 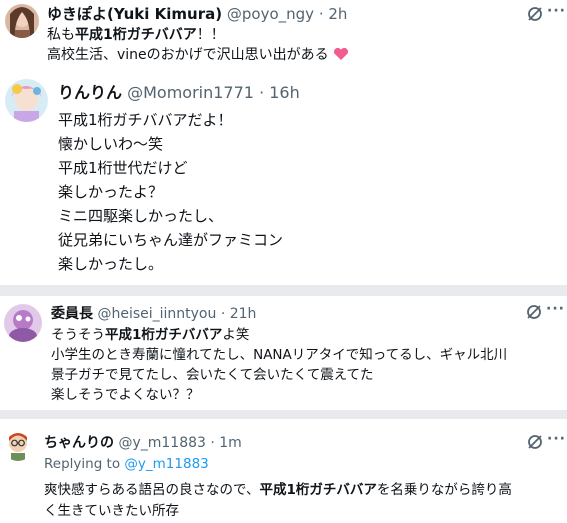 What do you see at coordinates (90, 92) in the screenshot?
I see `display-name: りんりん` at bounding box center [90, 92].